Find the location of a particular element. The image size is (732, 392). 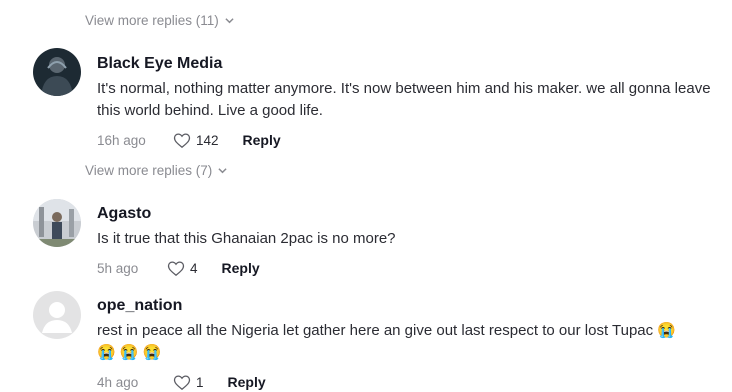

view-more-replies-button: View more replies (11) is located at coordinates (159, 20).